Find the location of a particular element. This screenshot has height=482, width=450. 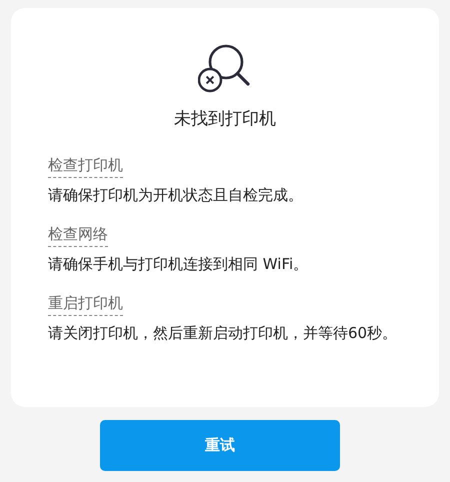

check-heading: 重启打印机 is located at coordinates (85, 304).